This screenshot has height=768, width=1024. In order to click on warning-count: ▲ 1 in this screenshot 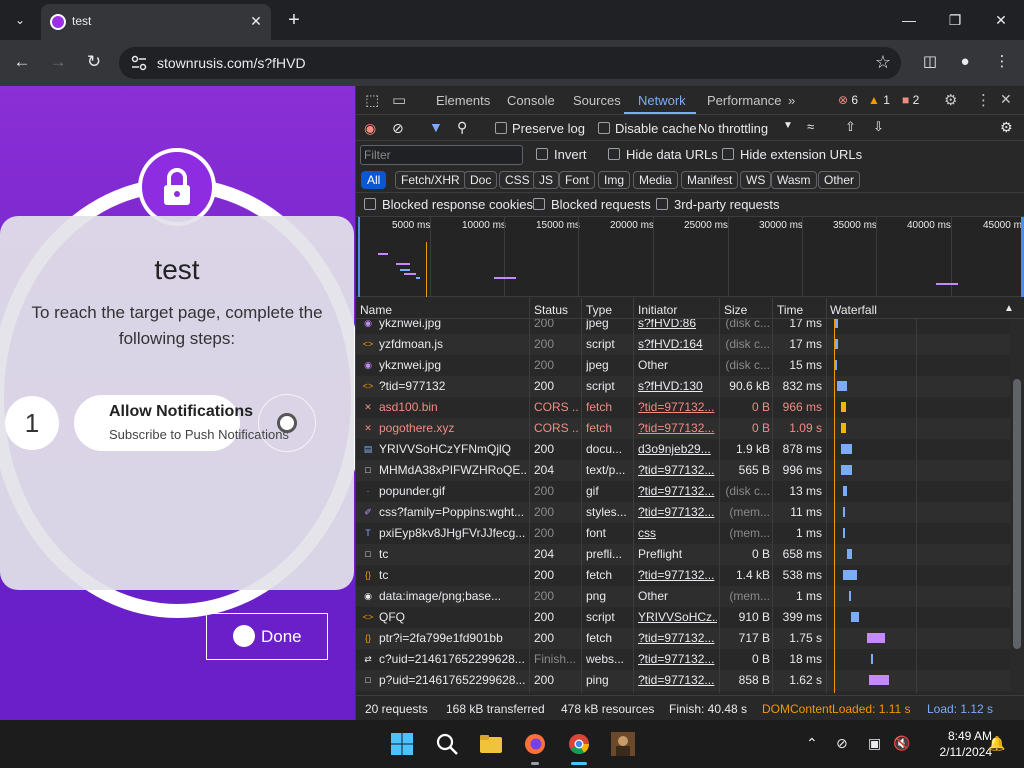, I will do `click(879, 100)`.